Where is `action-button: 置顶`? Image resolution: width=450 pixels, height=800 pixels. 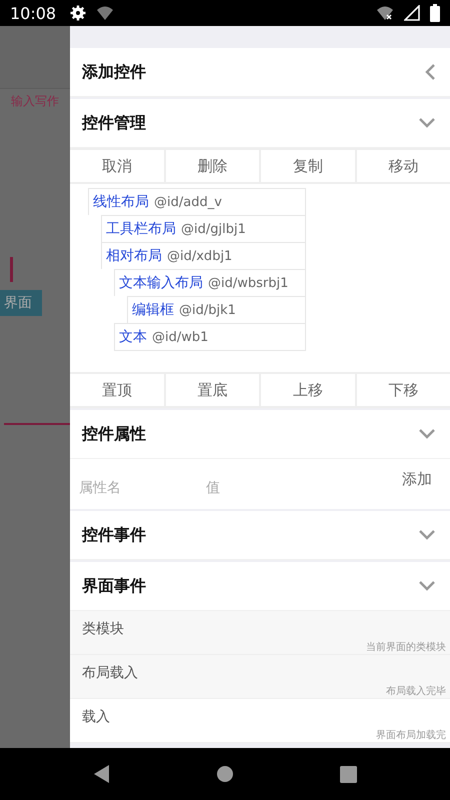
action-button: 置顶 is located at coordinates (117, 390).